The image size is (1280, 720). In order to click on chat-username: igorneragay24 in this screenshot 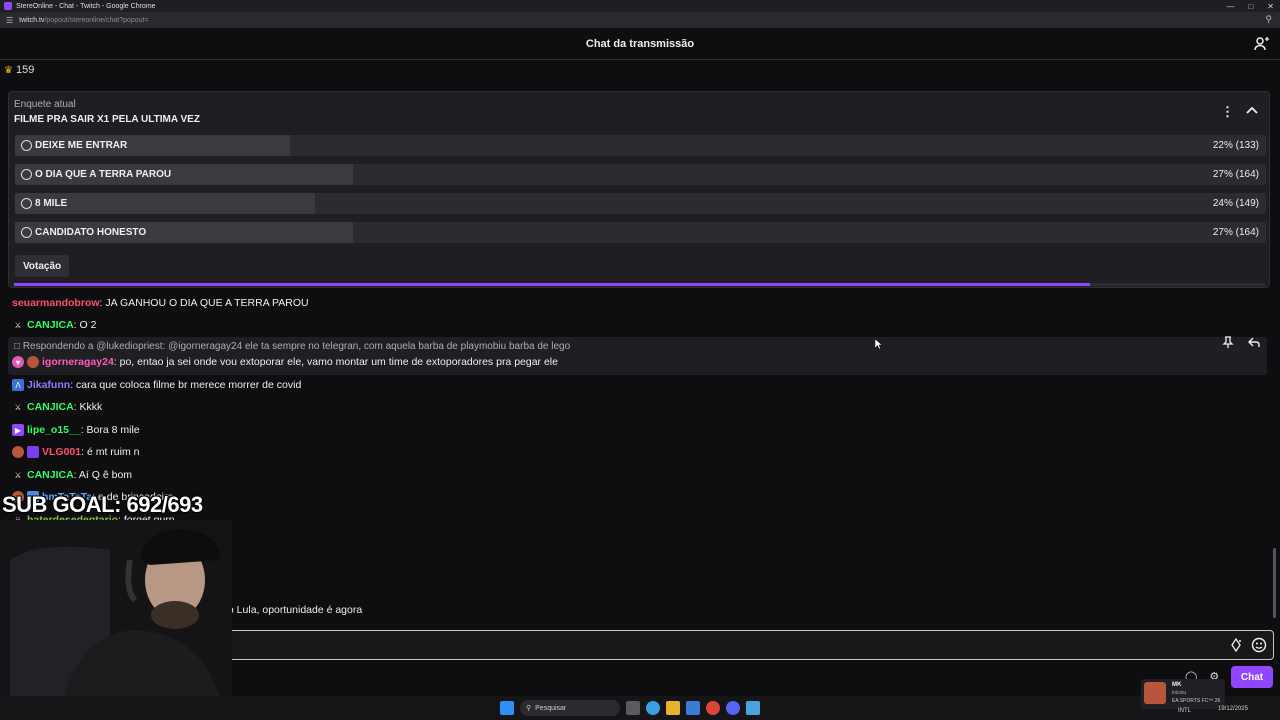, I will do `click(78, 362)`.